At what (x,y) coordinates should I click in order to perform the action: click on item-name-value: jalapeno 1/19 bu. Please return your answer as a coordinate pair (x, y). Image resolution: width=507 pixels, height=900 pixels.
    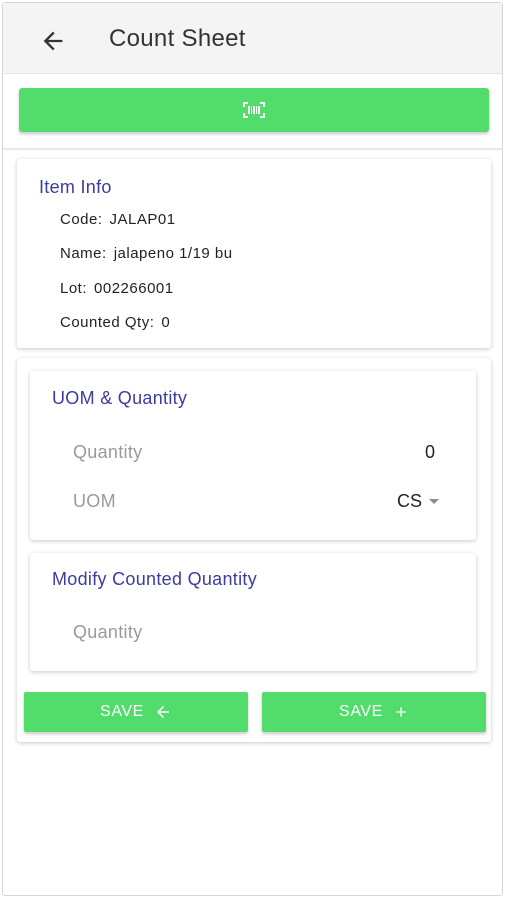
    Looking at the image, I should click on (173, 253).